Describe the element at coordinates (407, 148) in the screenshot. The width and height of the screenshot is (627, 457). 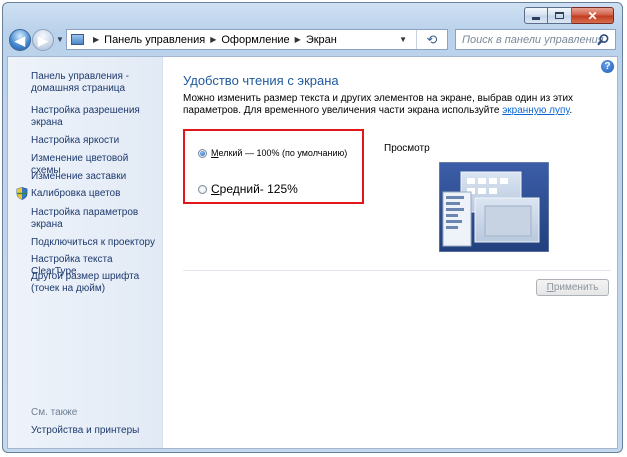
I see `preview-label: Просмотр` at that location.